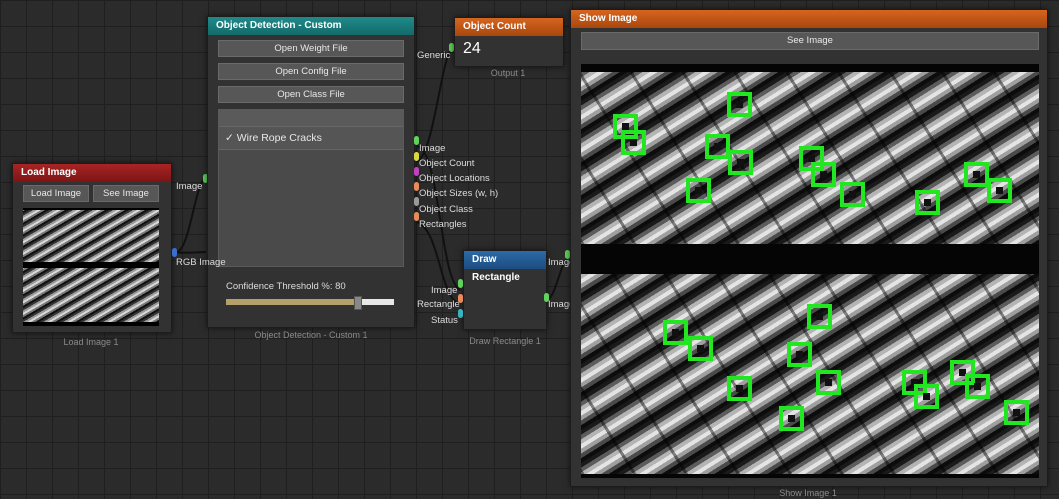  Describe the element at coordinates (546, 297) in the screenshot. I see `show-input-image-port` at that location.